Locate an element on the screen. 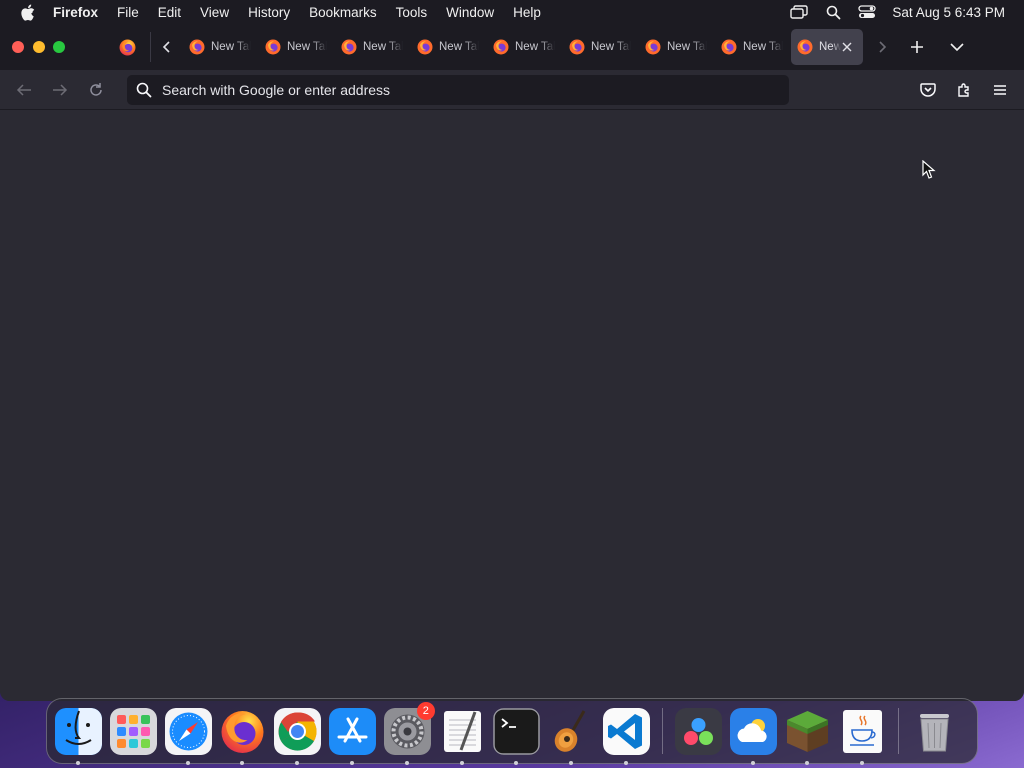 The height and width of the screenshot is (768, 1024). address-input is located at coordinates (462, 89).